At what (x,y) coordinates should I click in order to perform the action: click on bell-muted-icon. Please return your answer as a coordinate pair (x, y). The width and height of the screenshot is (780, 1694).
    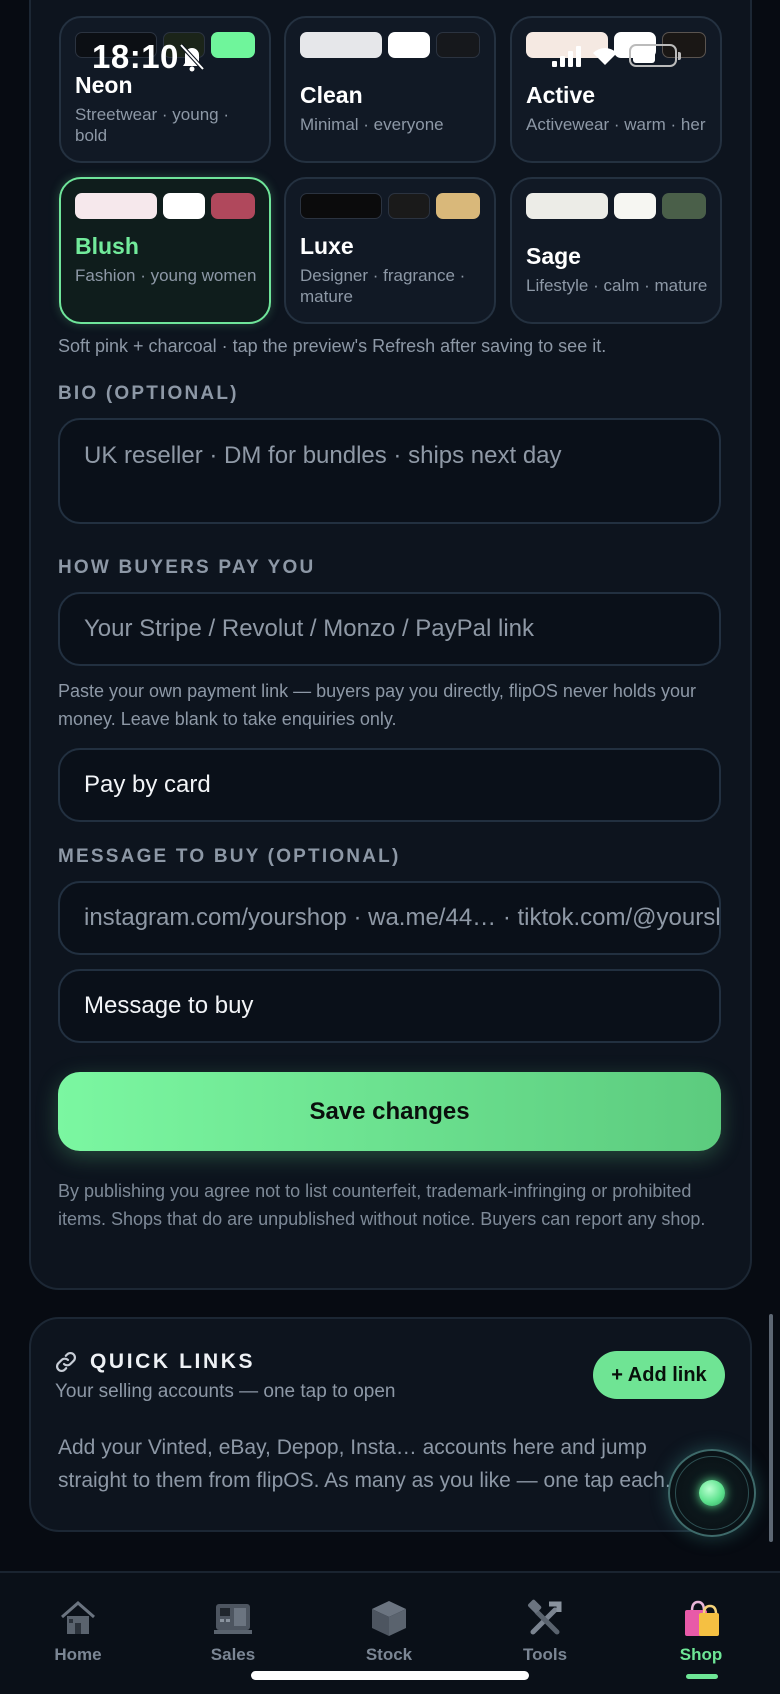
    Looking at the image, I should click on (192, 57).